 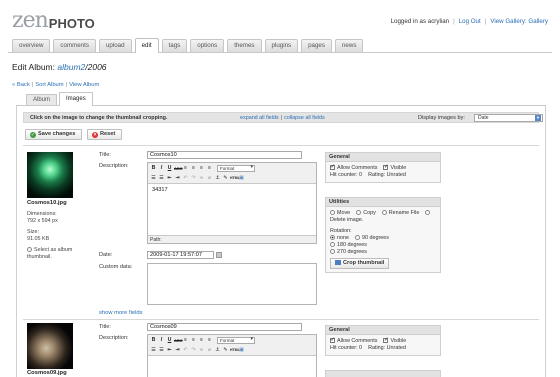 I want to click on description-text, so click(x=232, y=366).